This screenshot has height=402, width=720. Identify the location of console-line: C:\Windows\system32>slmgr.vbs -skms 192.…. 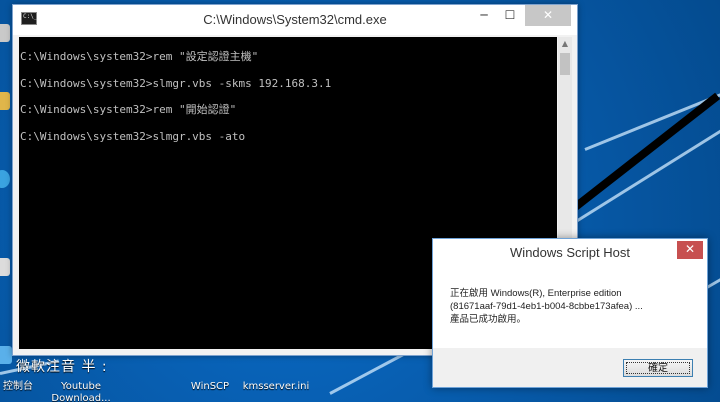
(176, 83).